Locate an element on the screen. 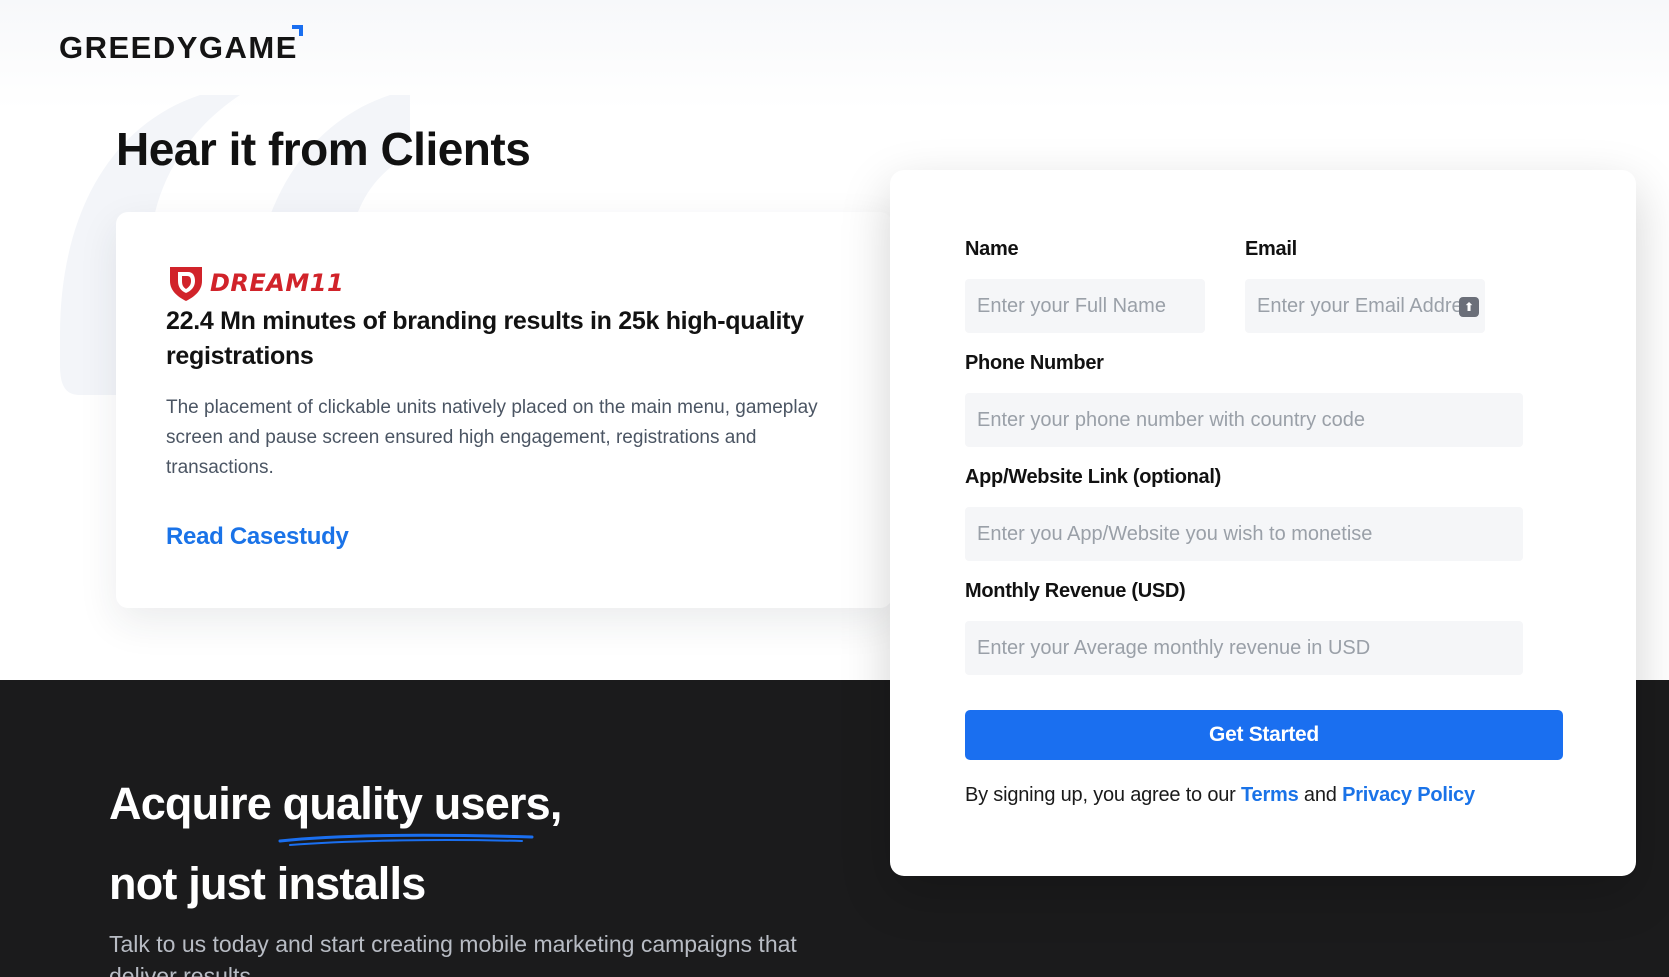 The height and width of the screenshot is (977, 1669). app-link-input is located at coordinates (1244, 534).